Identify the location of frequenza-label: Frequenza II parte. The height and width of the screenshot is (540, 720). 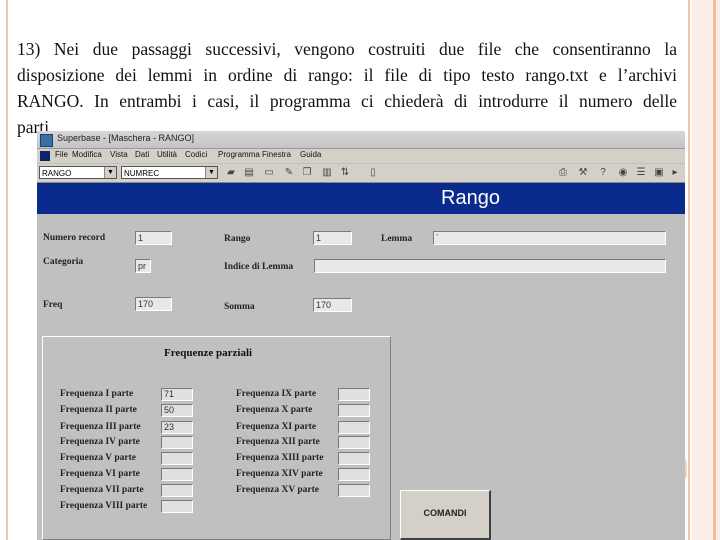
(98, 410).